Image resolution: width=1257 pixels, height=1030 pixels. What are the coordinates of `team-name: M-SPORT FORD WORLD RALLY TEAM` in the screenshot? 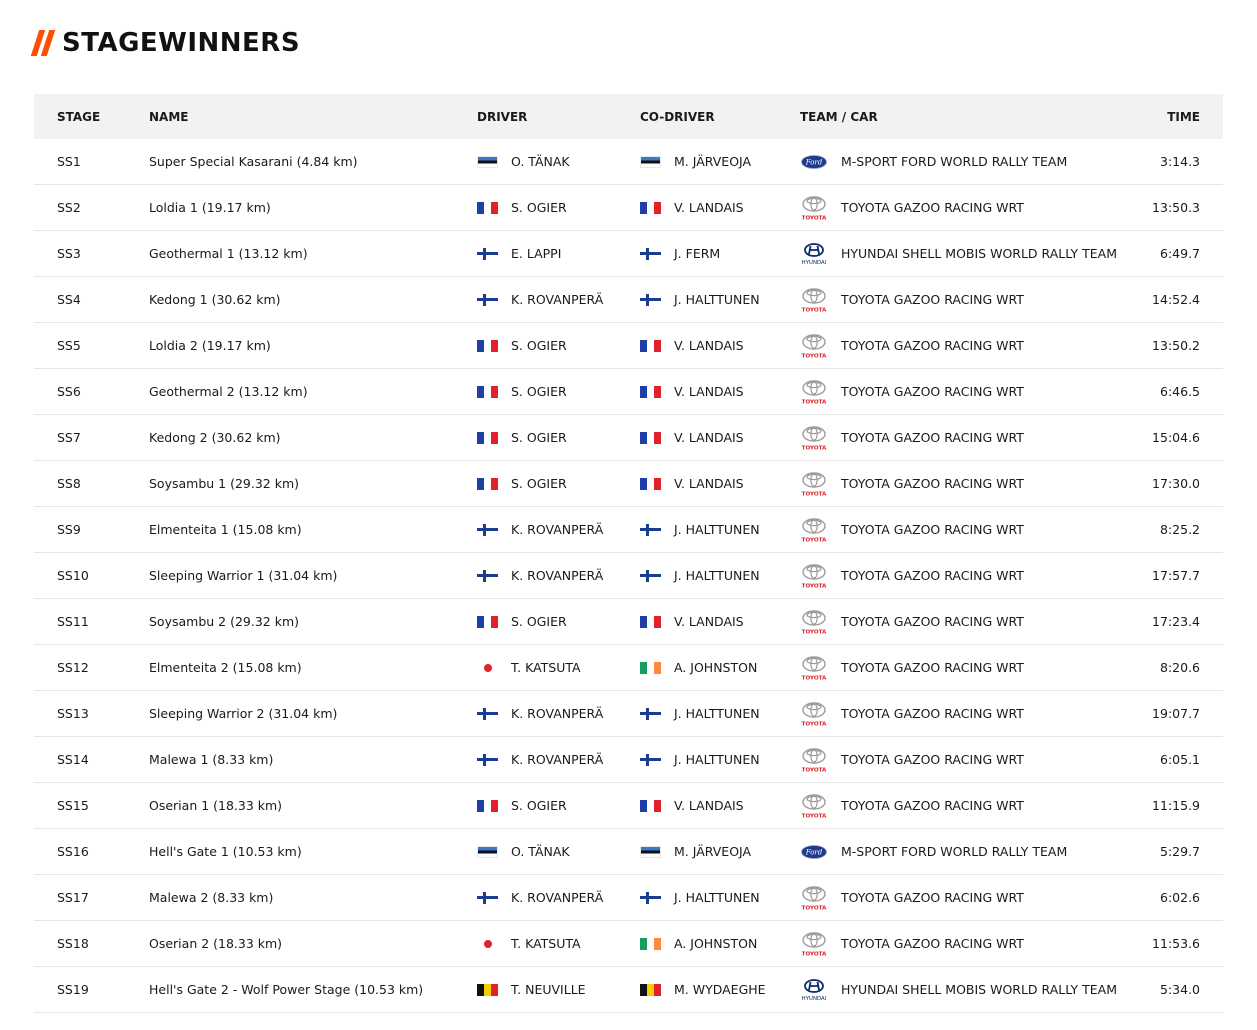 It's located at (954, 851).